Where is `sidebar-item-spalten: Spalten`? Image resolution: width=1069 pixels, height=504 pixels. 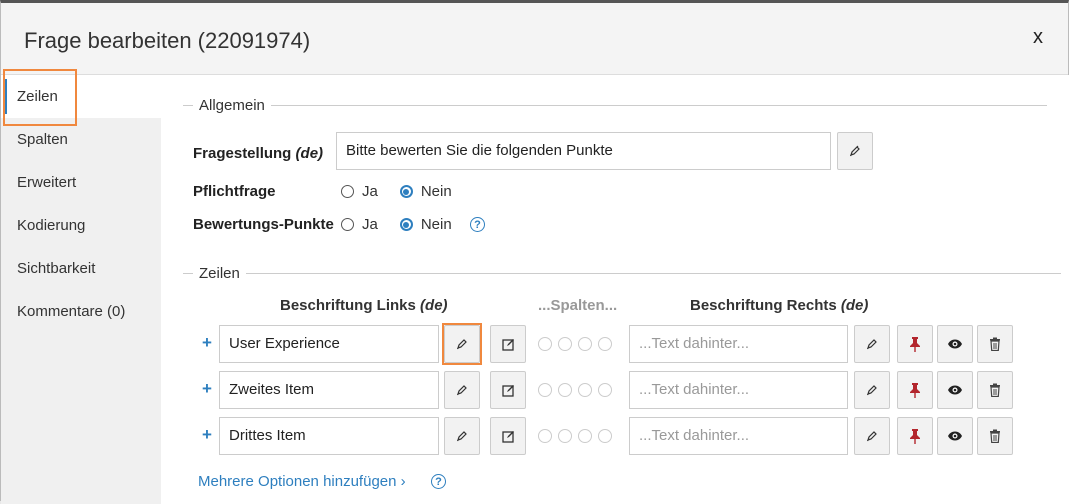 sidebar-item-spalten: Spalten is located at coordinates (81, 139).